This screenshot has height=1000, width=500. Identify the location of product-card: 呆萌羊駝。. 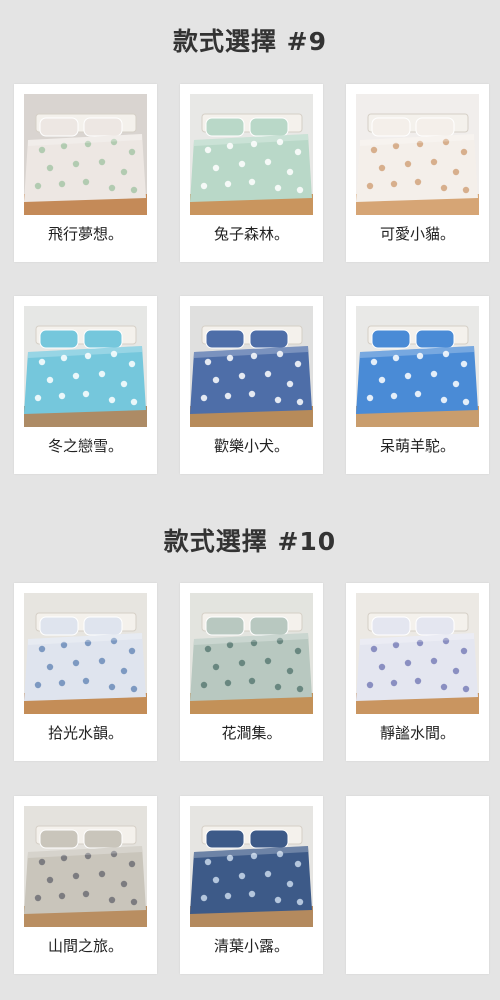
(417, 385).